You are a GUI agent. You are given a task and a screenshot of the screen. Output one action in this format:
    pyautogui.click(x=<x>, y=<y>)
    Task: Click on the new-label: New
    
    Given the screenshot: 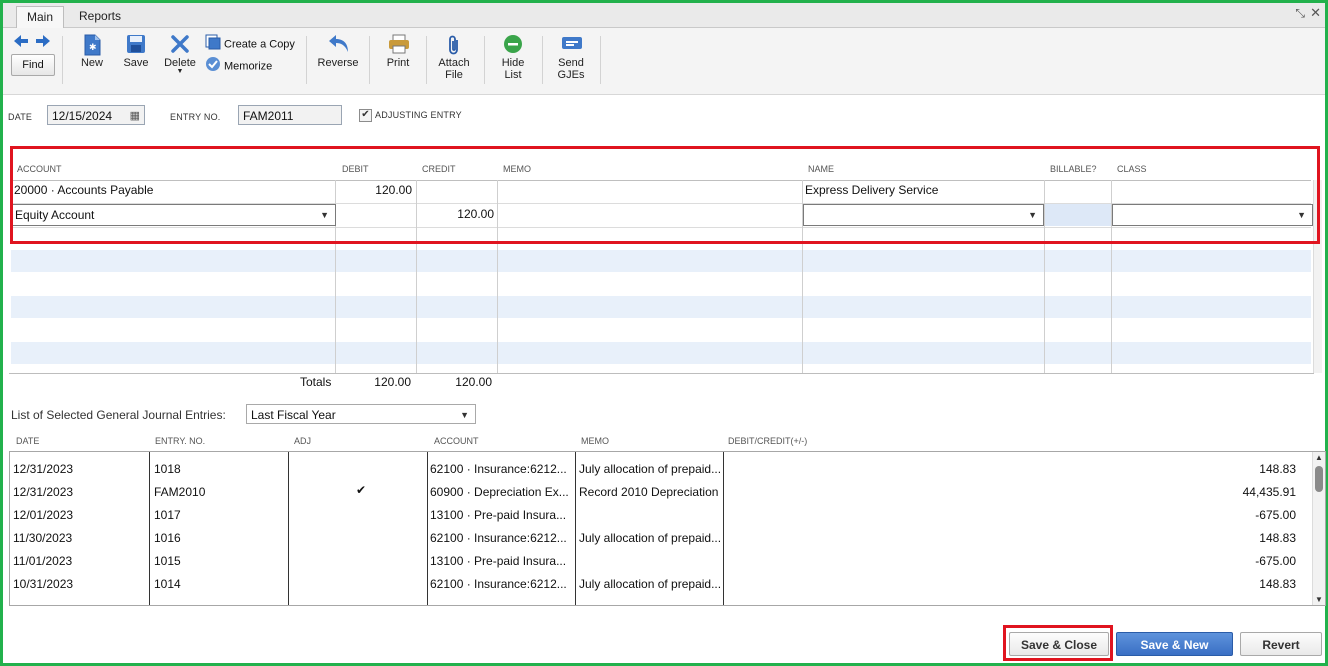 What is the action you would take?
    pyautogui.click(x=91, y=63)
    